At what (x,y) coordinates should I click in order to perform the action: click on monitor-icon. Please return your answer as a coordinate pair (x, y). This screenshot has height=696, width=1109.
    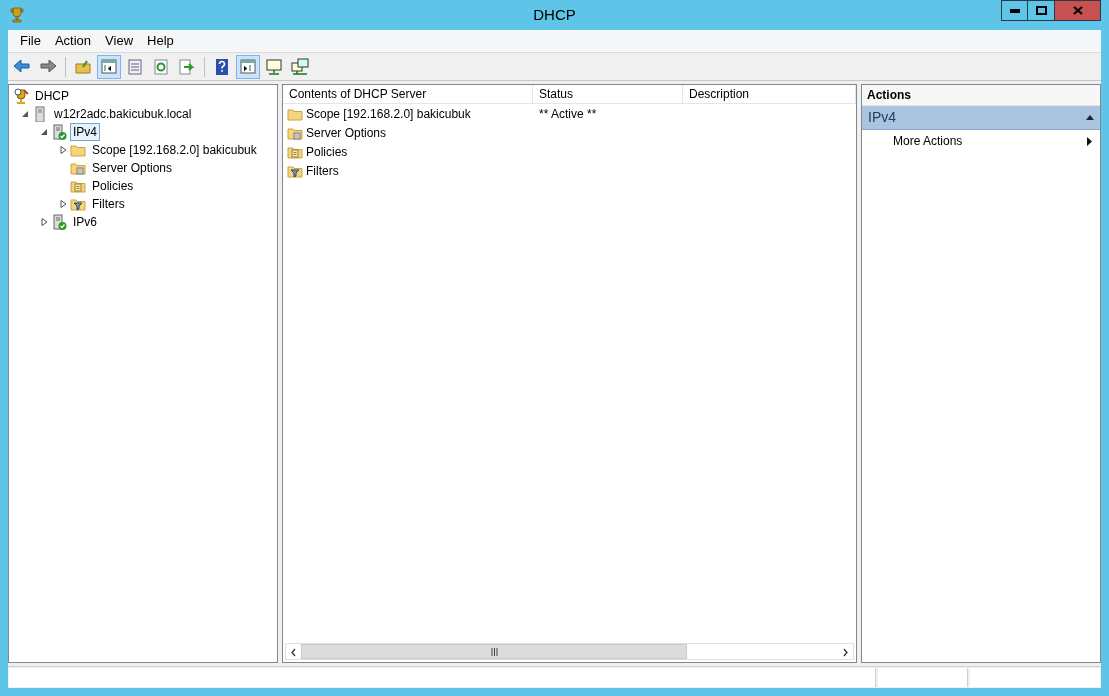
    Looking at the image, I should click on (274, 66).